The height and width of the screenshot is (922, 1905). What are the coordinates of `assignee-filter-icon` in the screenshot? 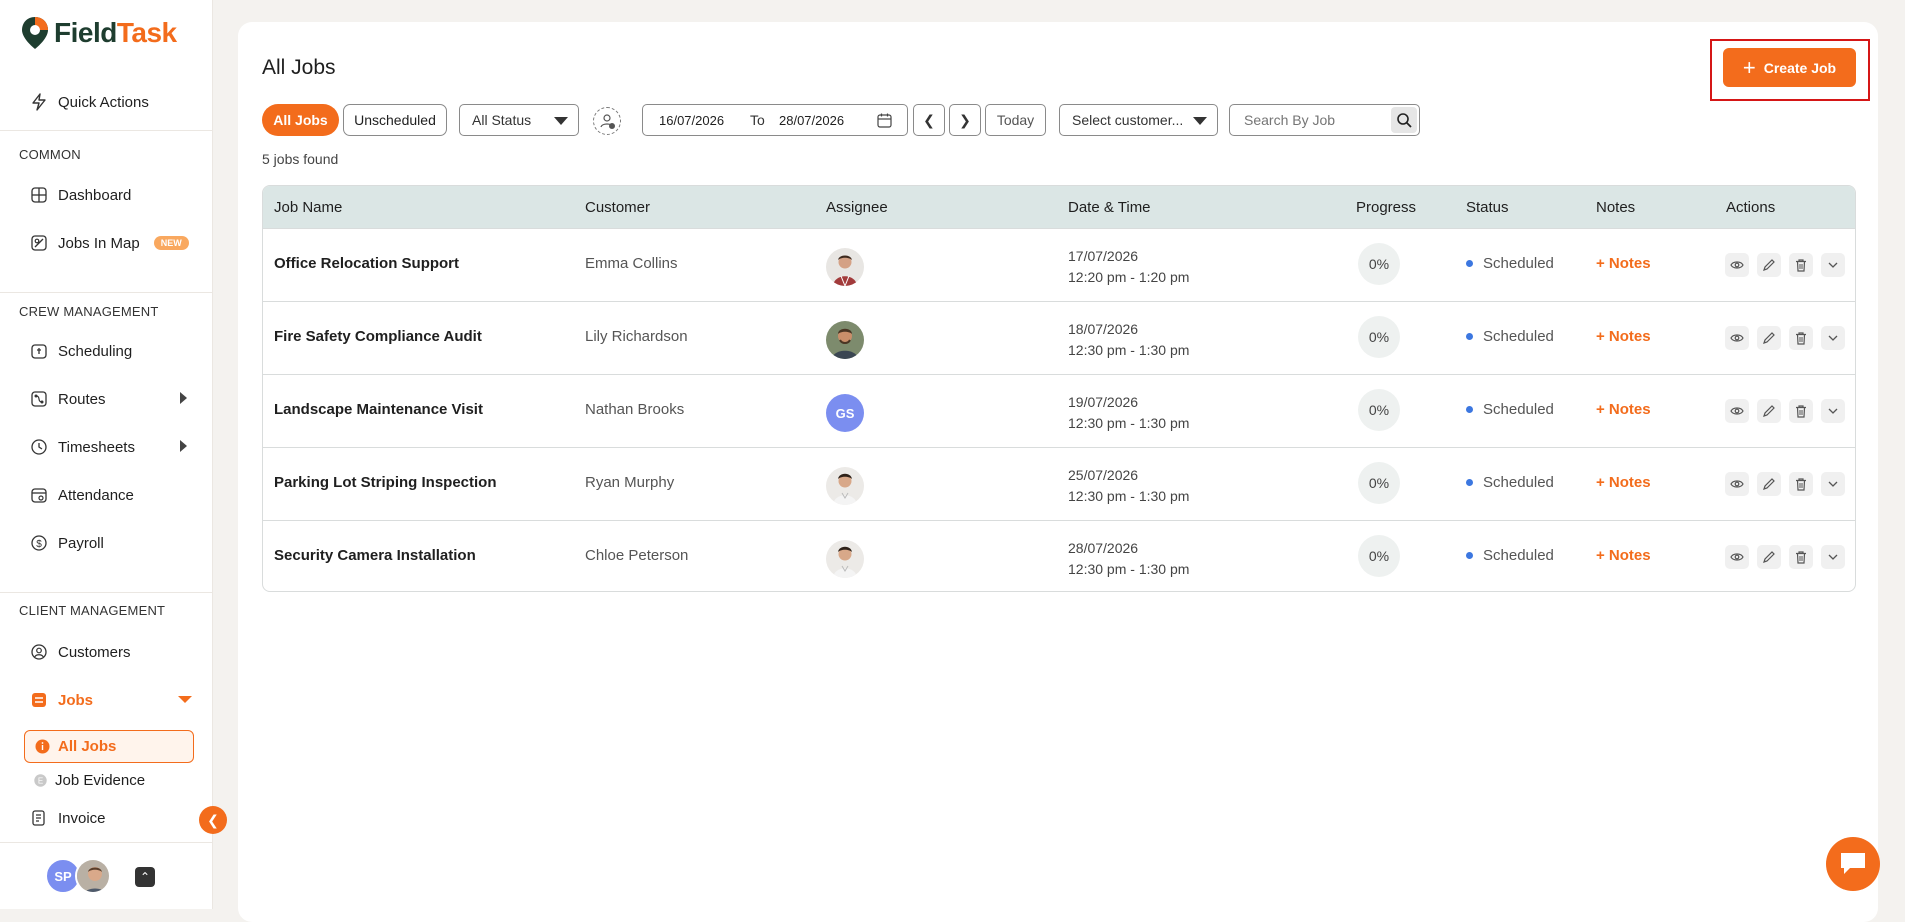 It's located at (607, 121).